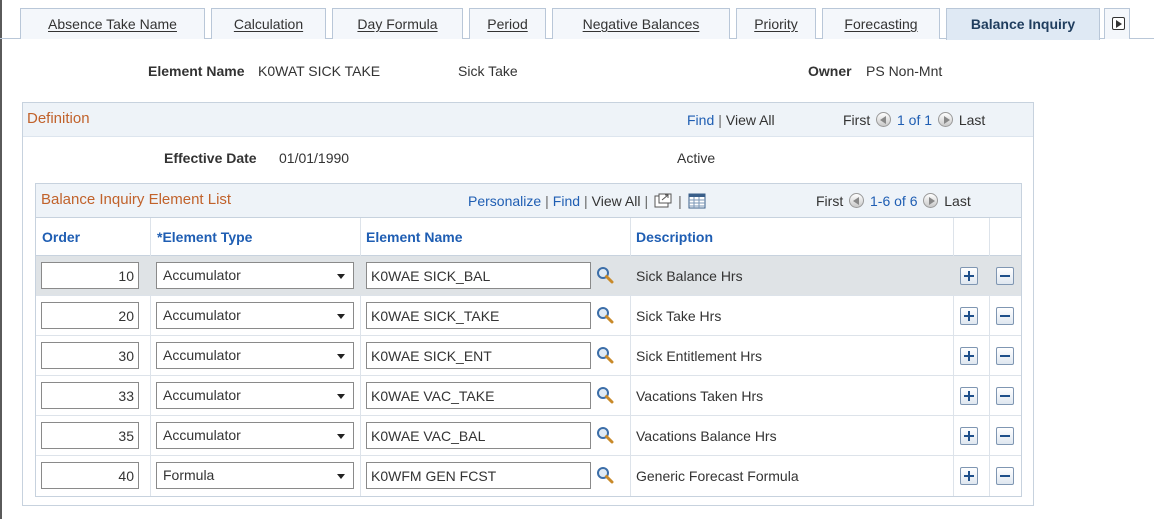  Describe the element at coordinates (397, 23) in the screenshot. I see `tab-day-formula: Day Formula` at that location.